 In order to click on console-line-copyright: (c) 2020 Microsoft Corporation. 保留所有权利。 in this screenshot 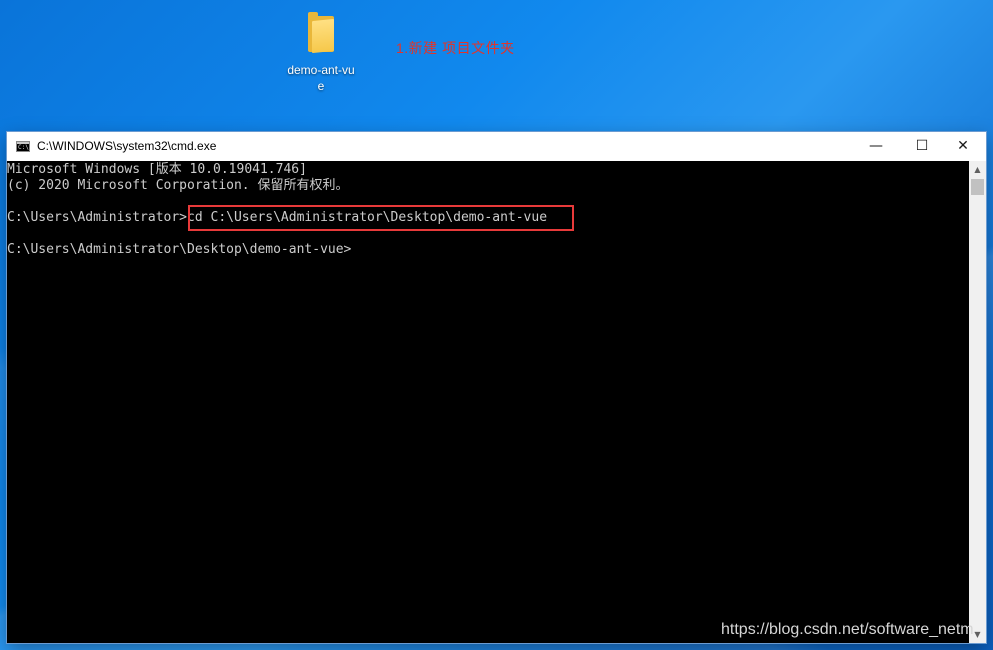, I will do `click(178, 185)`.